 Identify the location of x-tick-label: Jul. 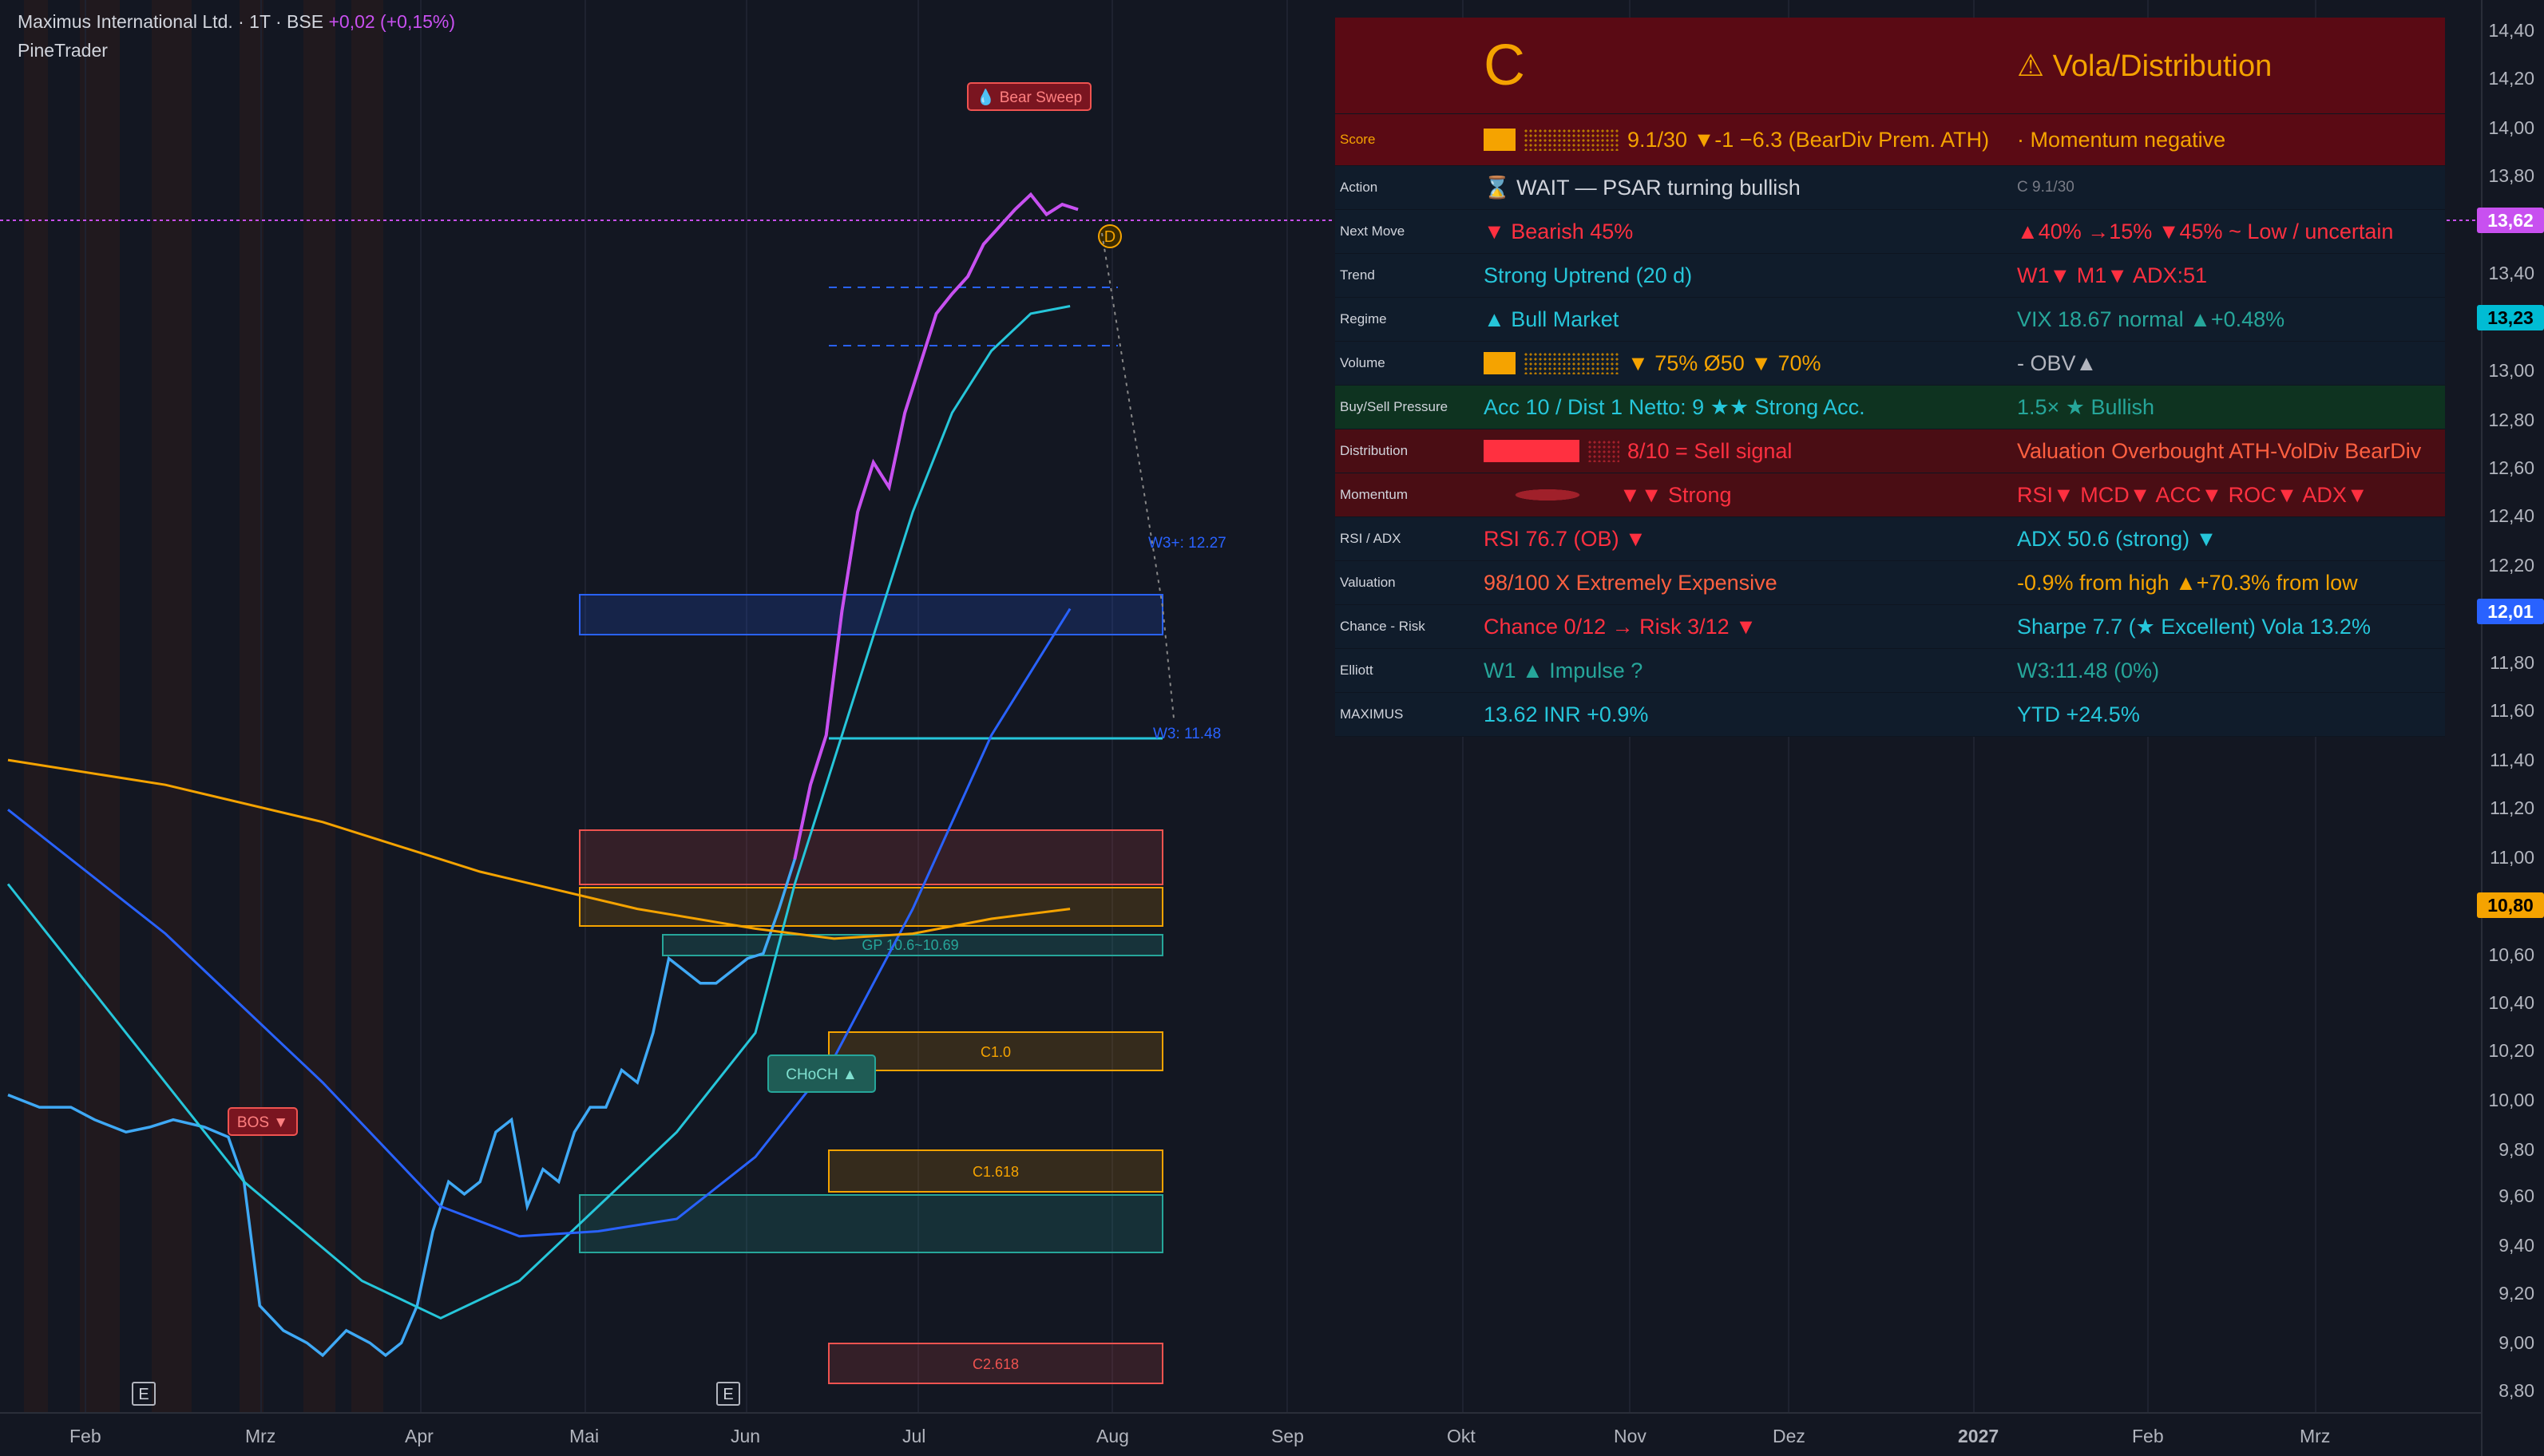
(914, 1436).